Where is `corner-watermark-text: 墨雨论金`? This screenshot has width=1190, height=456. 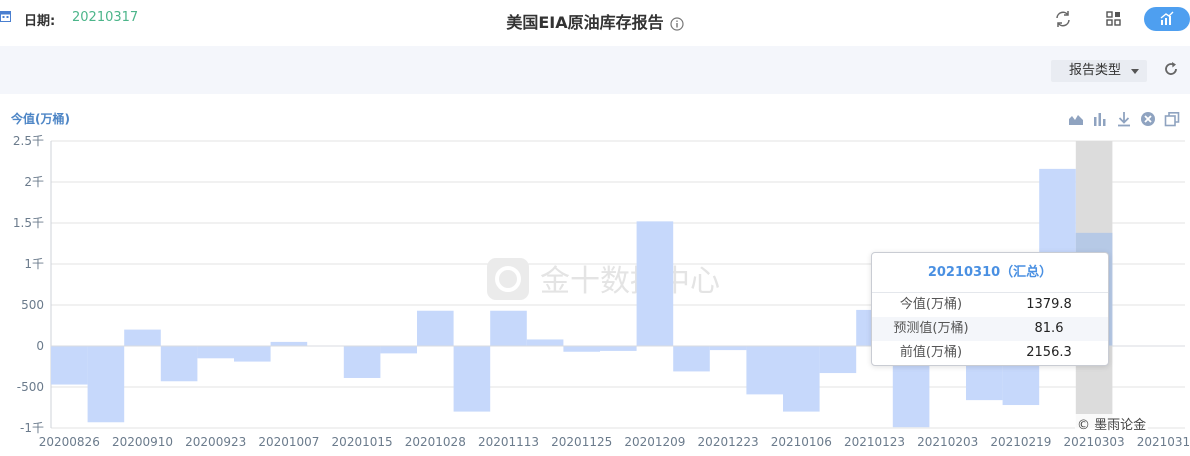 corner-watermark-text: 墨雨论金 is located at coordinates (1120, 425).